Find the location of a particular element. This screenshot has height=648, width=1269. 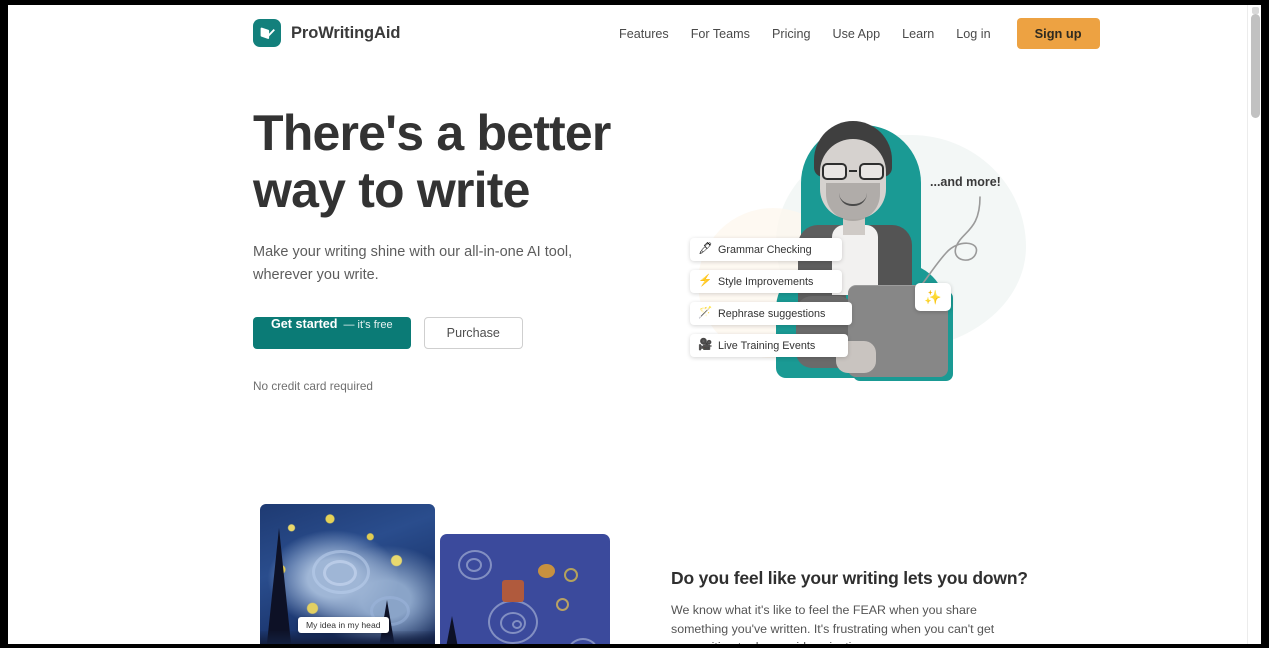

doodle-cypress-tree is located at coordinates (452, 630).